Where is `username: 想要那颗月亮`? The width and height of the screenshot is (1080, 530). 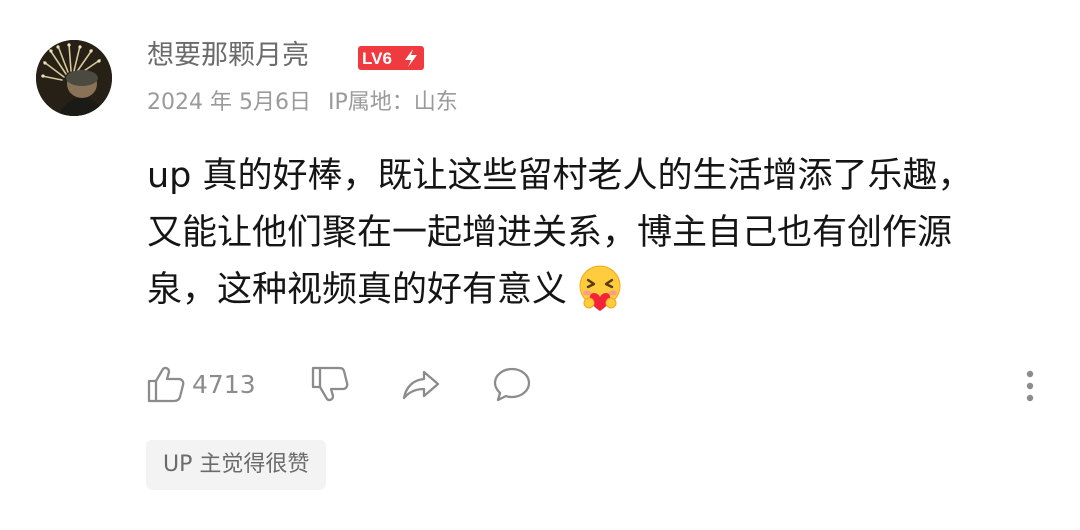
username: 想要那颗月亮 is located at coordinates (228, 56).